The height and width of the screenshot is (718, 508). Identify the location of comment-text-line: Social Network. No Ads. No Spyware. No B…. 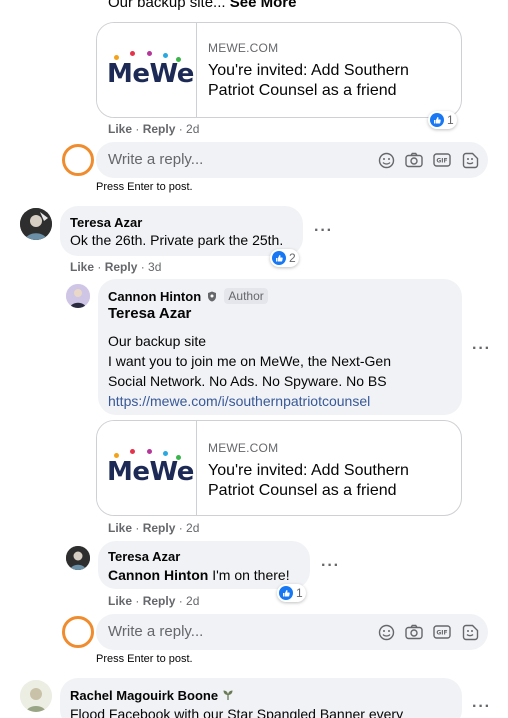
(247, 381).